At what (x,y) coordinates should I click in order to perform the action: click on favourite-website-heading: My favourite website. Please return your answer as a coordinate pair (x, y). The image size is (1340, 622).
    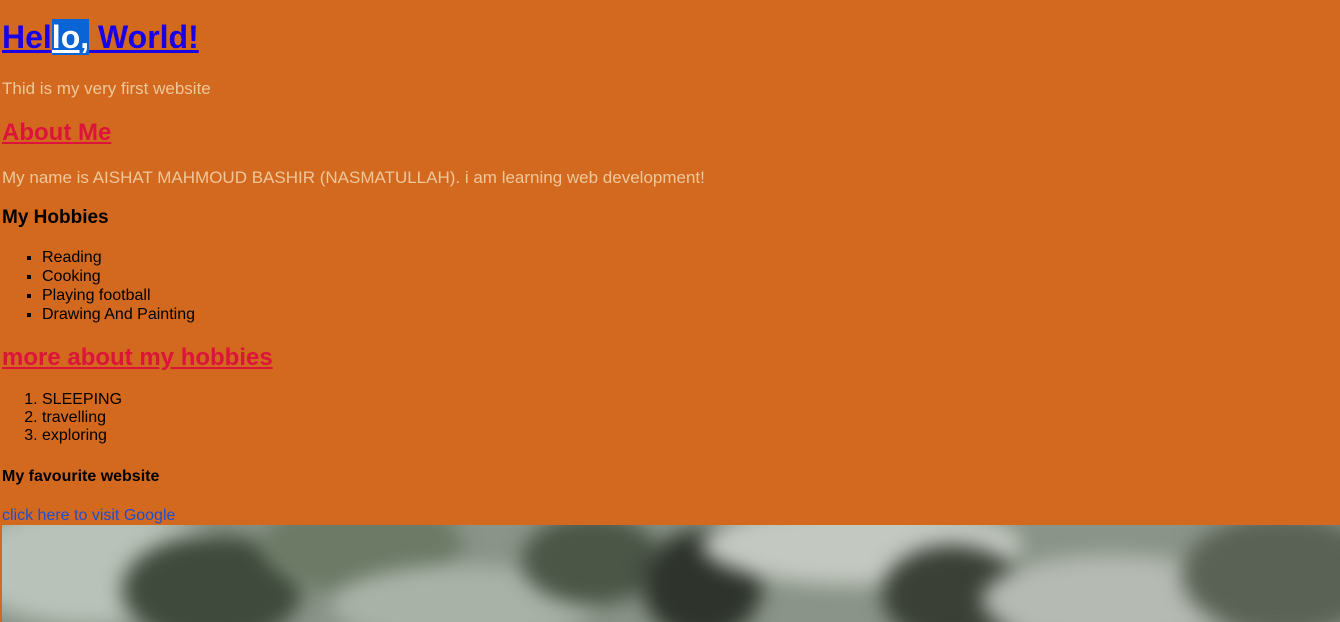
    Looking at the image, I should click on (81, 476).